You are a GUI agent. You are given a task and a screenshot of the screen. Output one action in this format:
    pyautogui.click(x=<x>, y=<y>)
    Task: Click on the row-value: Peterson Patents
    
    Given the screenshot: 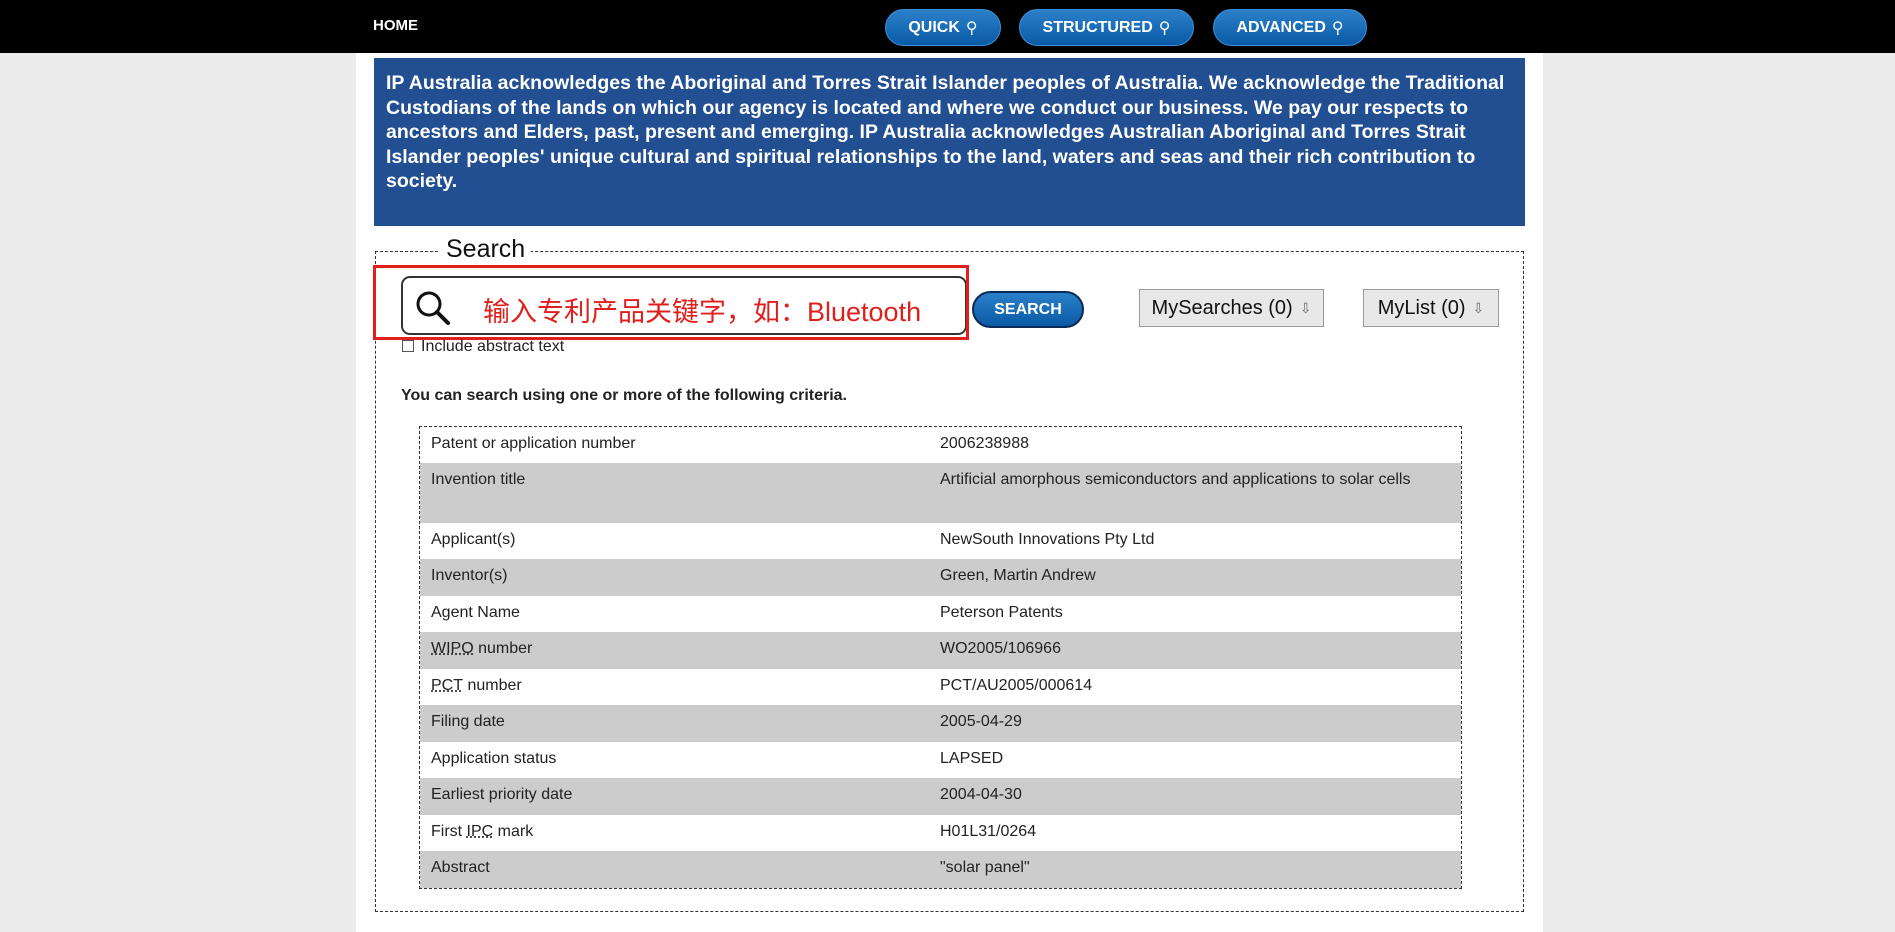 What is the action you would take?
    pyautogui.click(x=1001, y=612)
    